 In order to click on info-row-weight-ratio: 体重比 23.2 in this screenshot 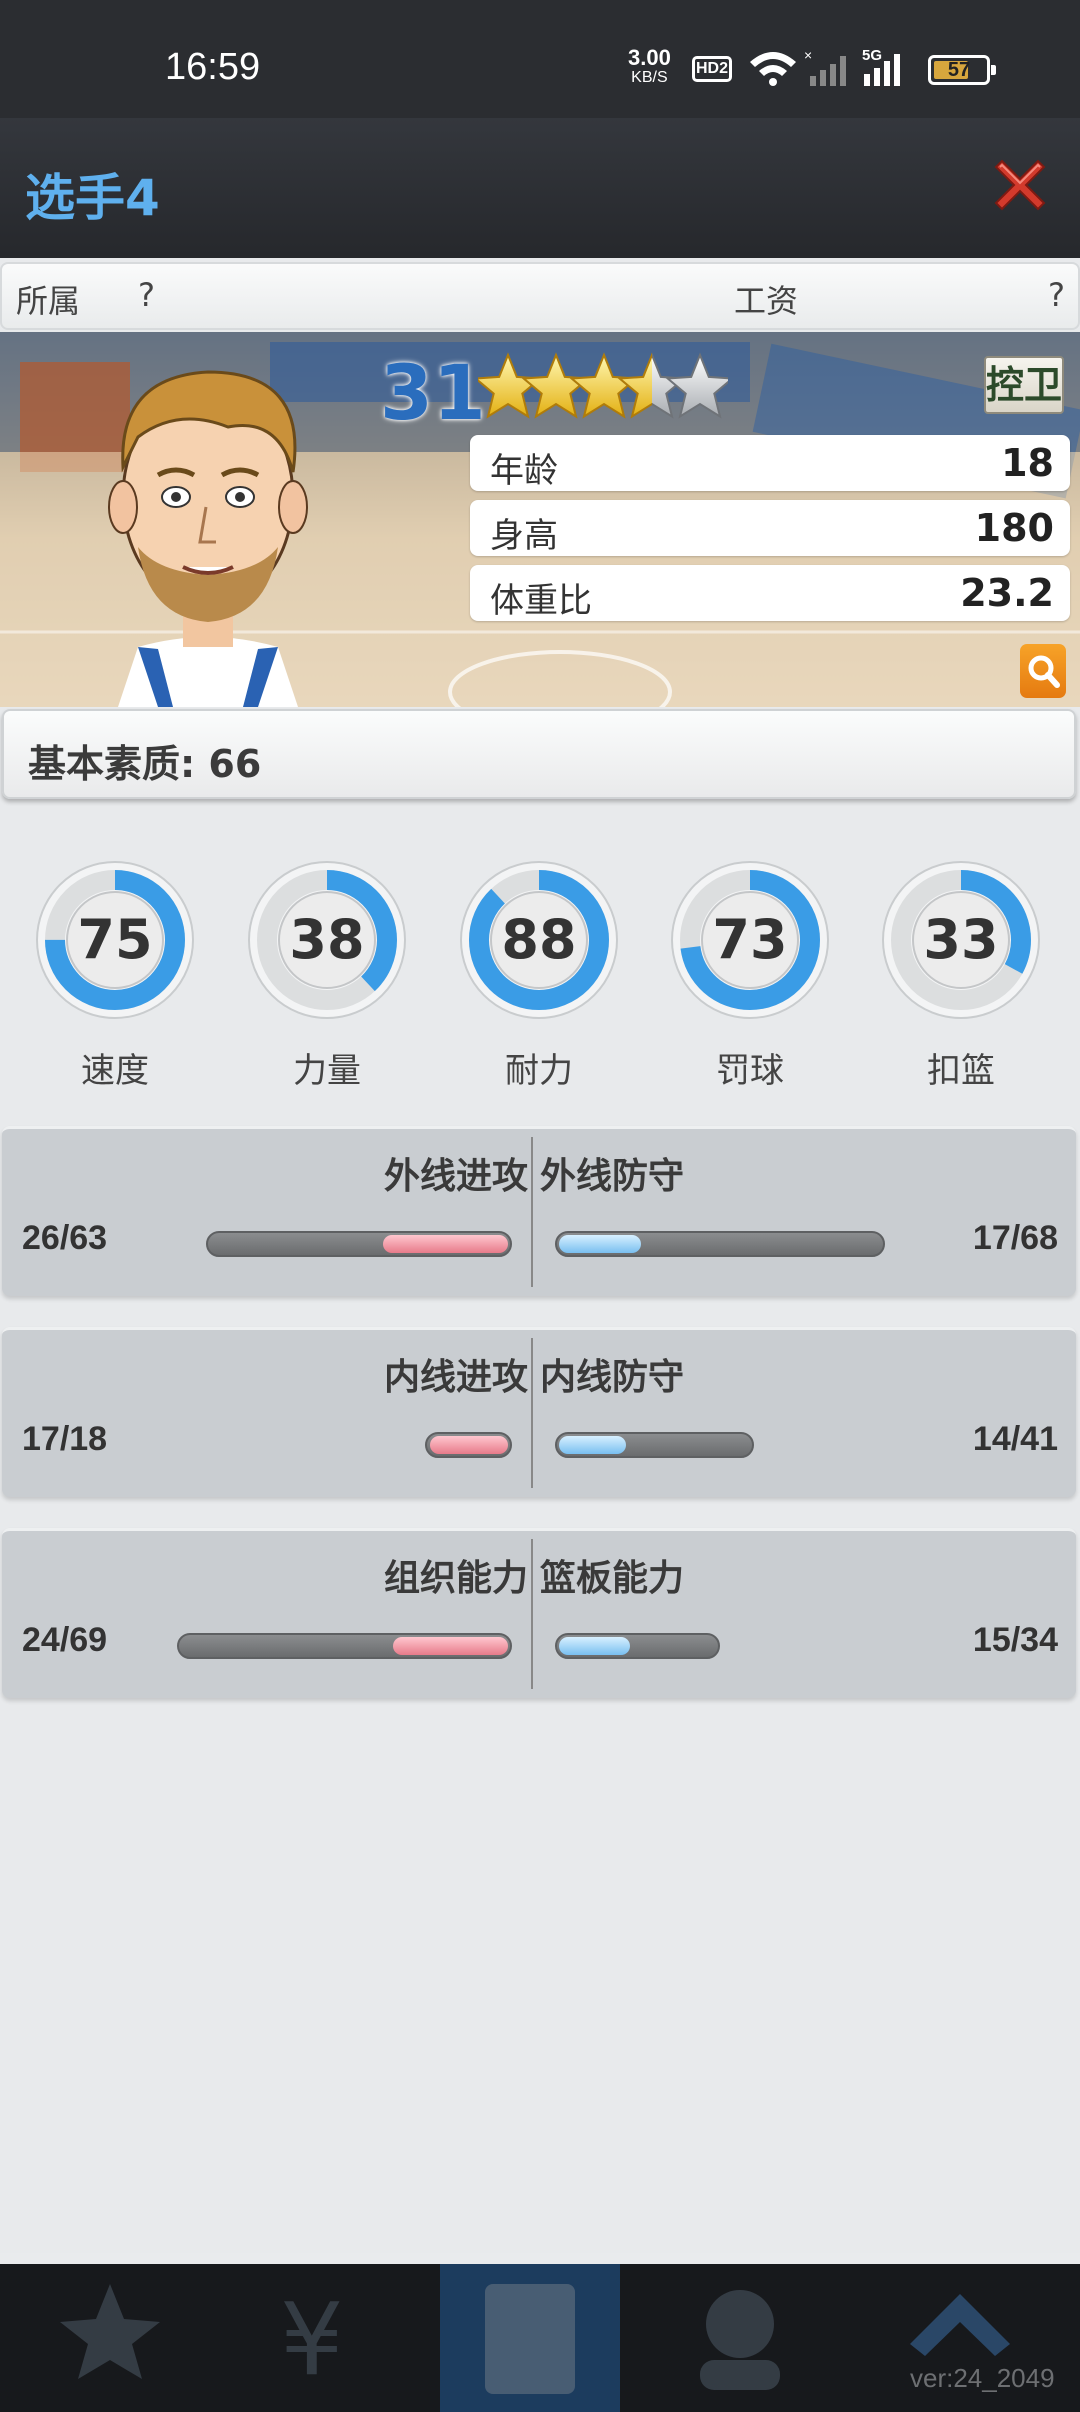, I will do `click(770, 593)`.